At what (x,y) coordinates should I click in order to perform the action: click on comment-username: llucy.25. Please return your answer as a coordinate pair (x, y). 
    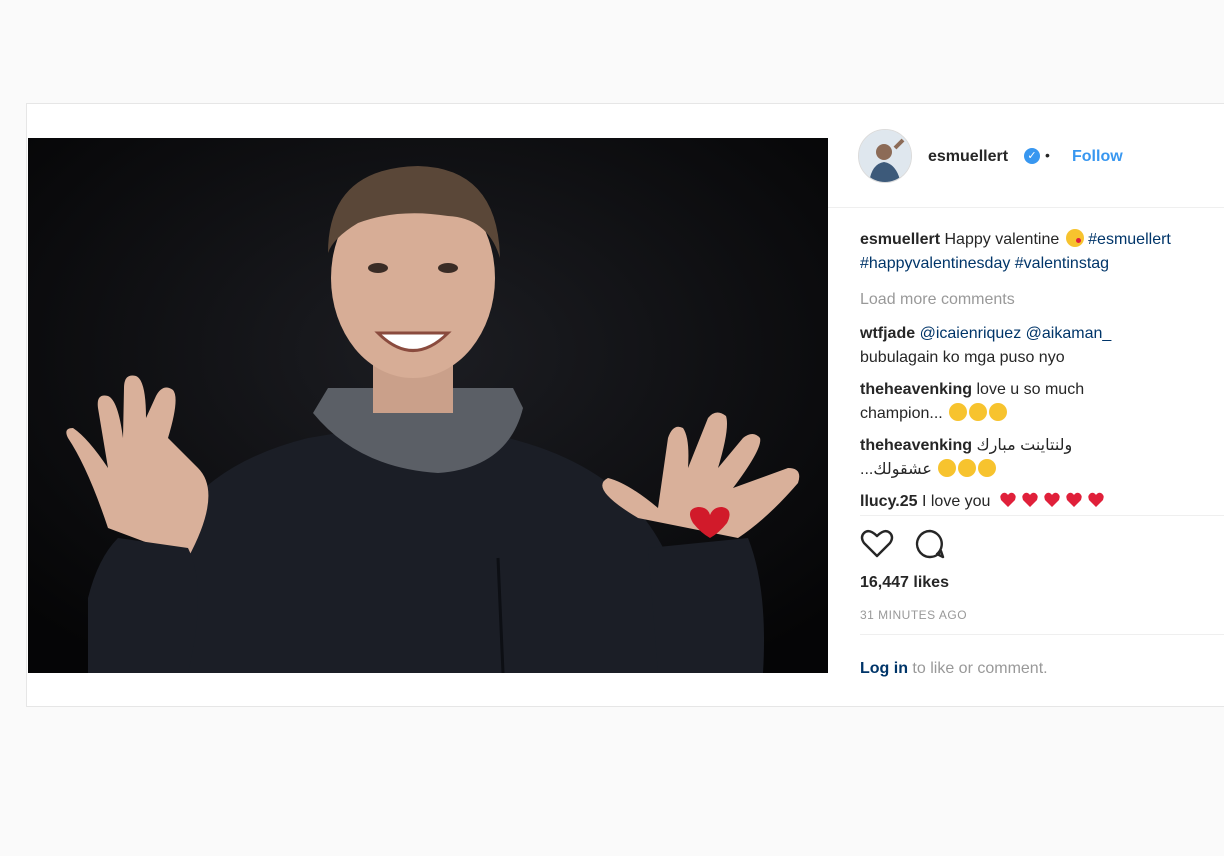
    Looking at the image, I should click on (889, 501).